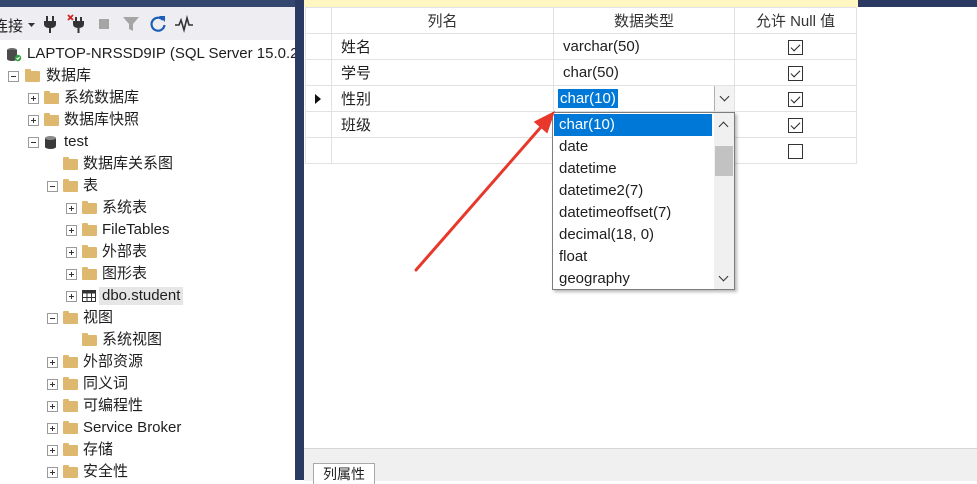 The height and width of the screenshot is (484, 977). I want to click on table-row: 姓名 varchar(50), so click(581, 46).